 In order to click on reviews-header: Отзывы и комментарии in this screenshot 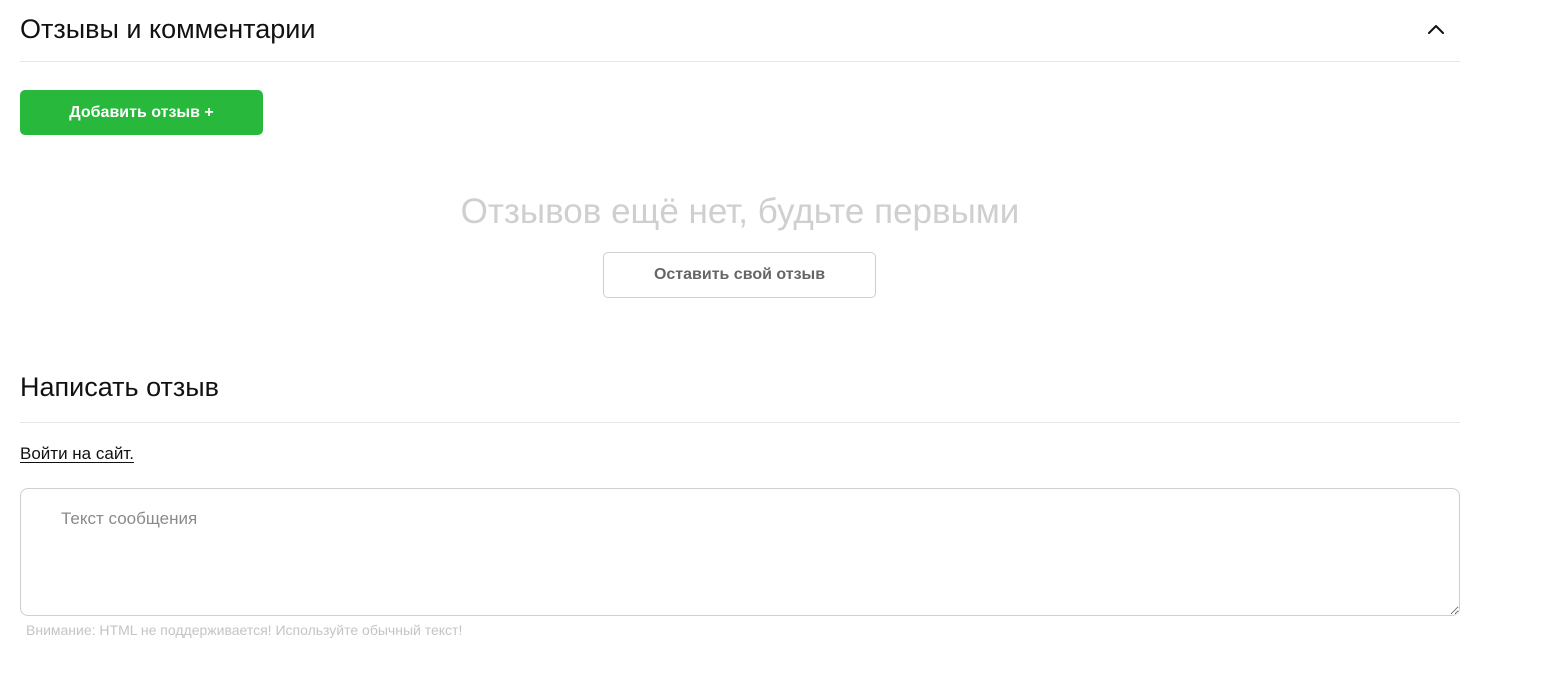, I will do `click(740, 31)`.